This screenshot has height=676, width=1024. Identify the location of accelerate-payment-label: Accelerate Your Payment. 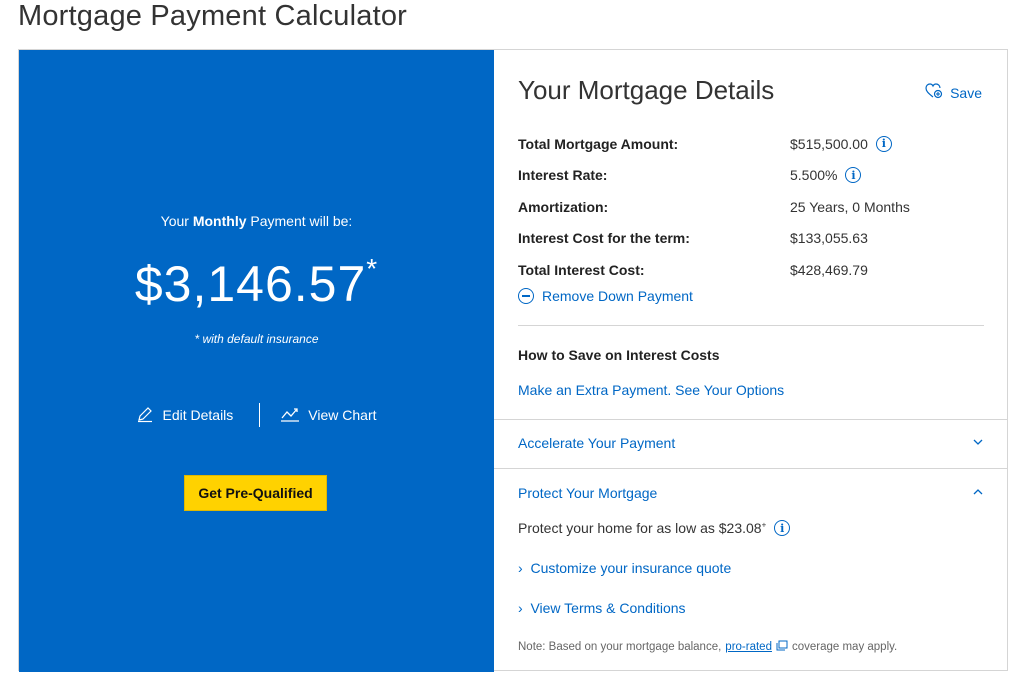
(597, 443).